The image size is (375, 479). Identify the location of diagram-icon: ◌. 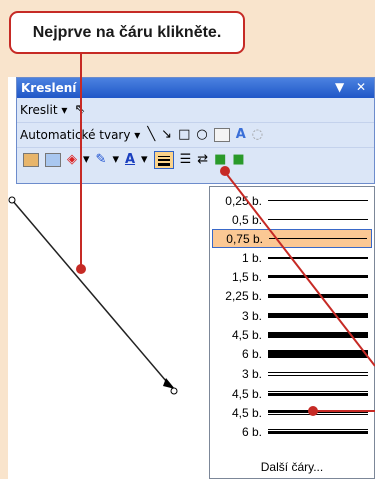
(257, 135).